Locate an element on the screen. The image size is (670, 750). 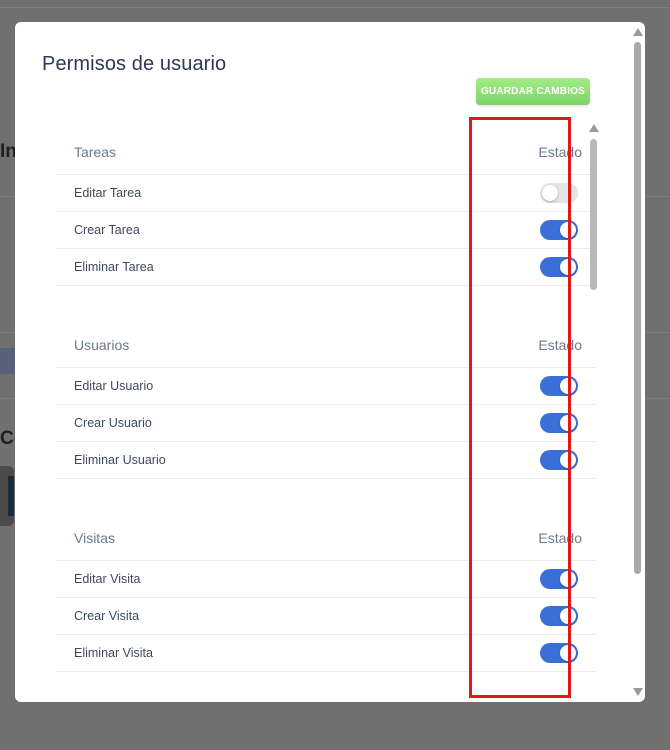
permission-label: Eliminar Tarea is located at coordinates (114, 267).